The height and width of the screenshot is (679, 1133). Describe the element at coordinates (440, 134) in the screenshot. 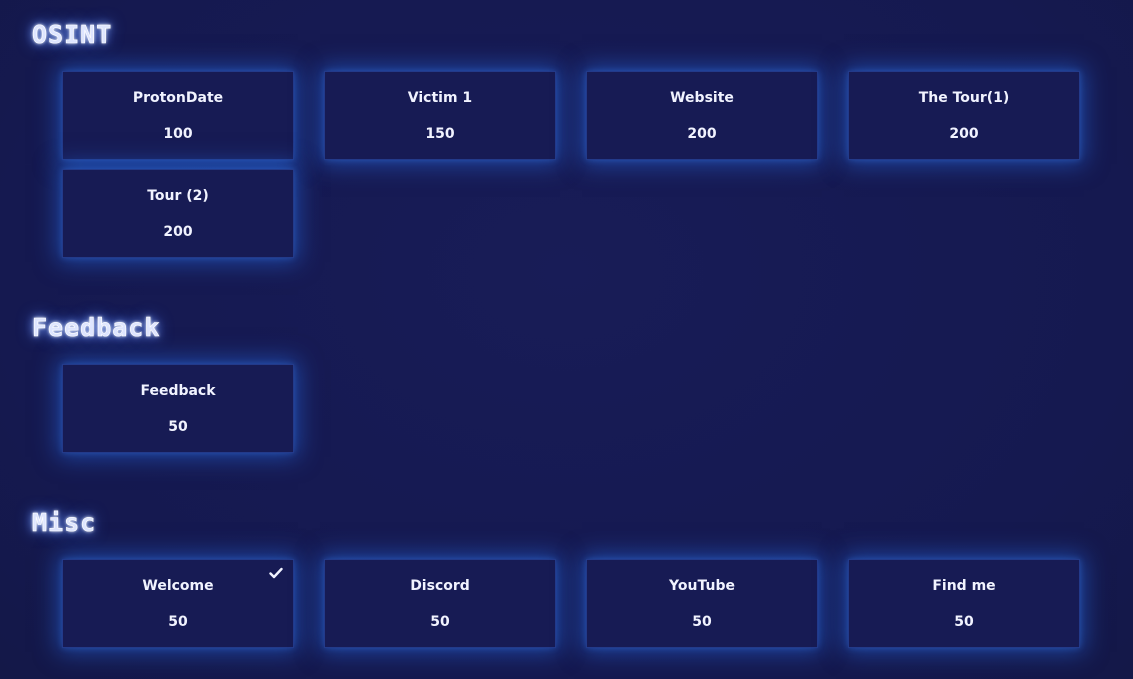

I see `challenge-points: 150` at that location.